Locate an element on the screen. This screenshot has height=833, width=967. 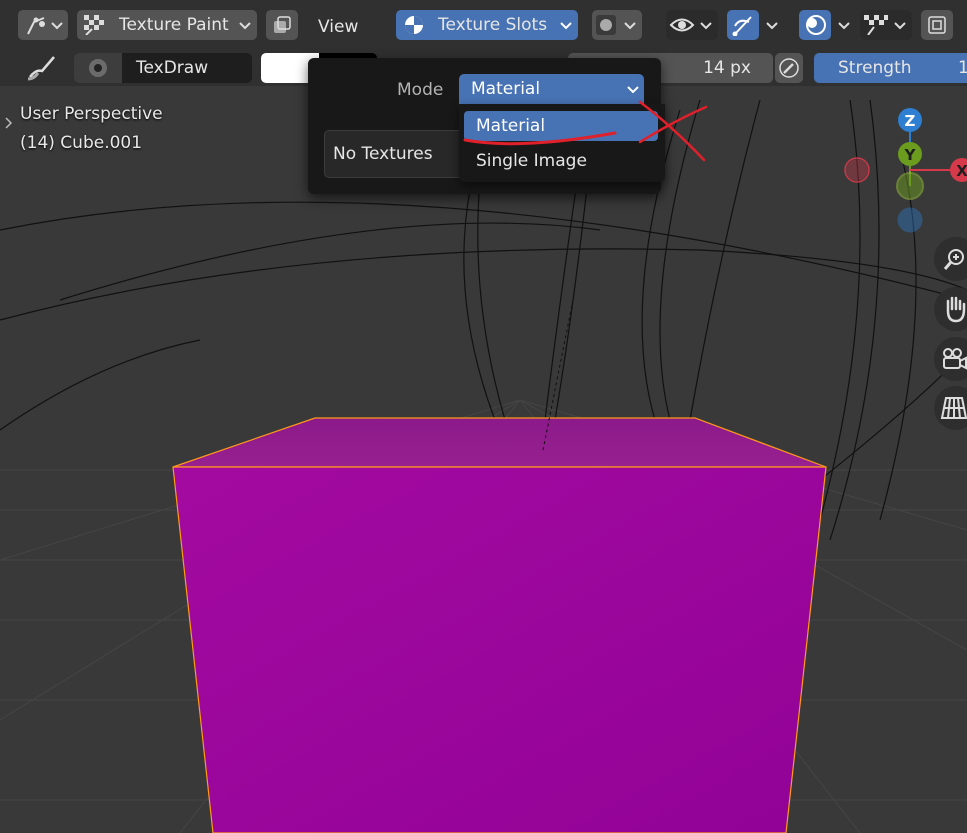
menu-item-material: Material is located at coordinates (561, 126).